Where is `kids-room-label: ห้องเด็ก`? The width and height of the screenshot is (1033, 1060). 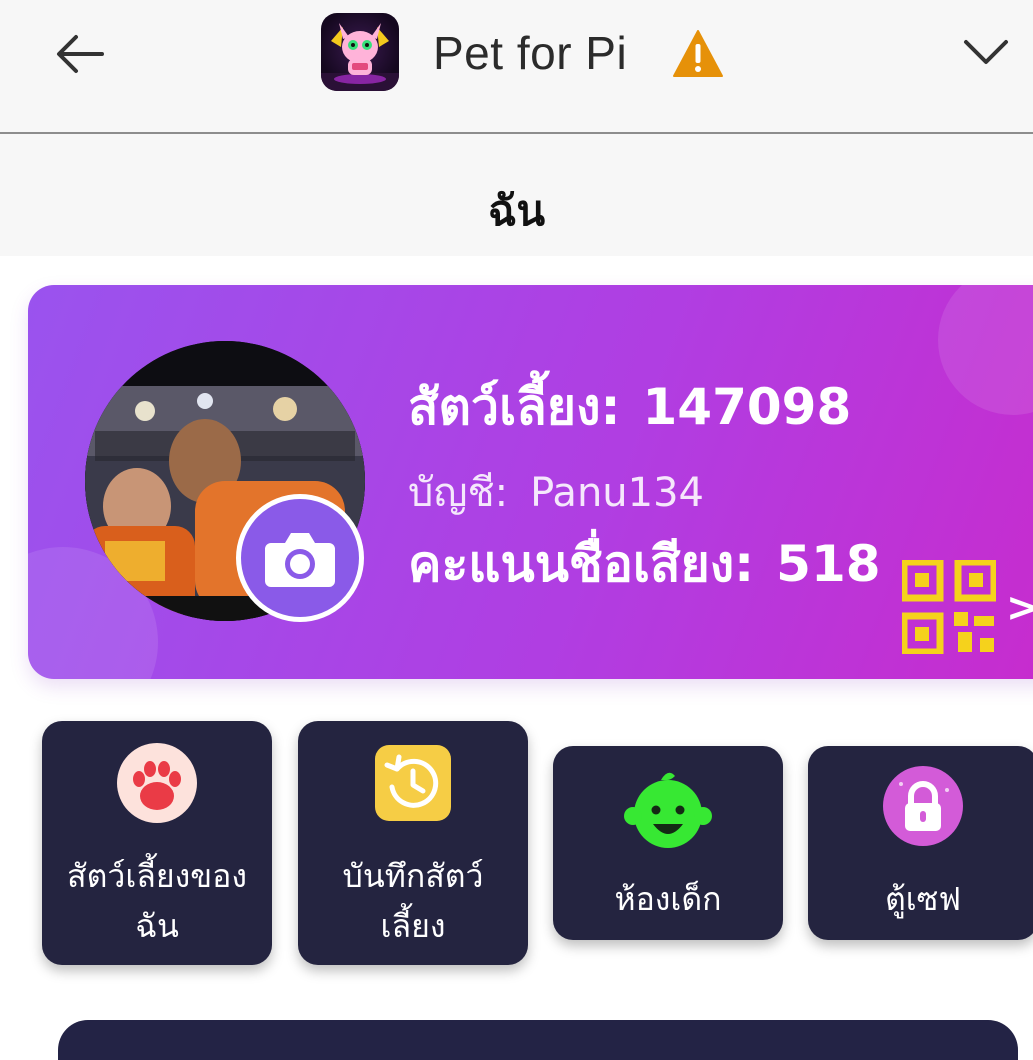 kids-room-label: ห้องเด็ก is located at coordinates (668, 899).